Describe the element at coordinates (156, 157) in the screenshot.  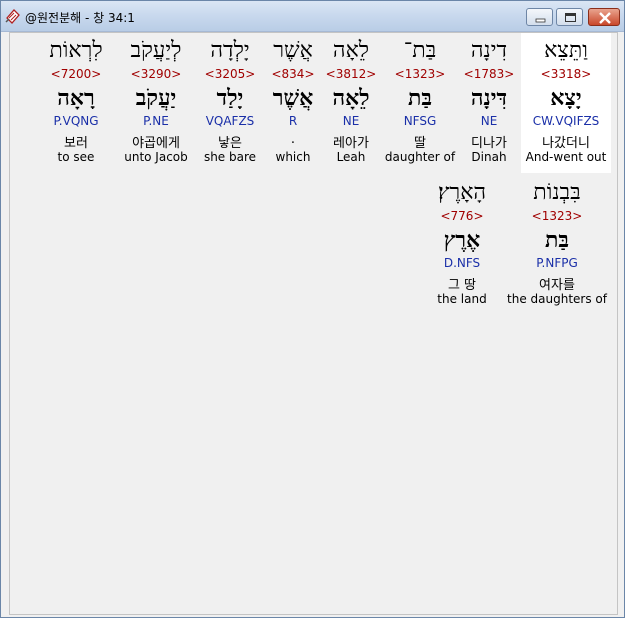
I see `english-gloss: unto Jacob` at that location.